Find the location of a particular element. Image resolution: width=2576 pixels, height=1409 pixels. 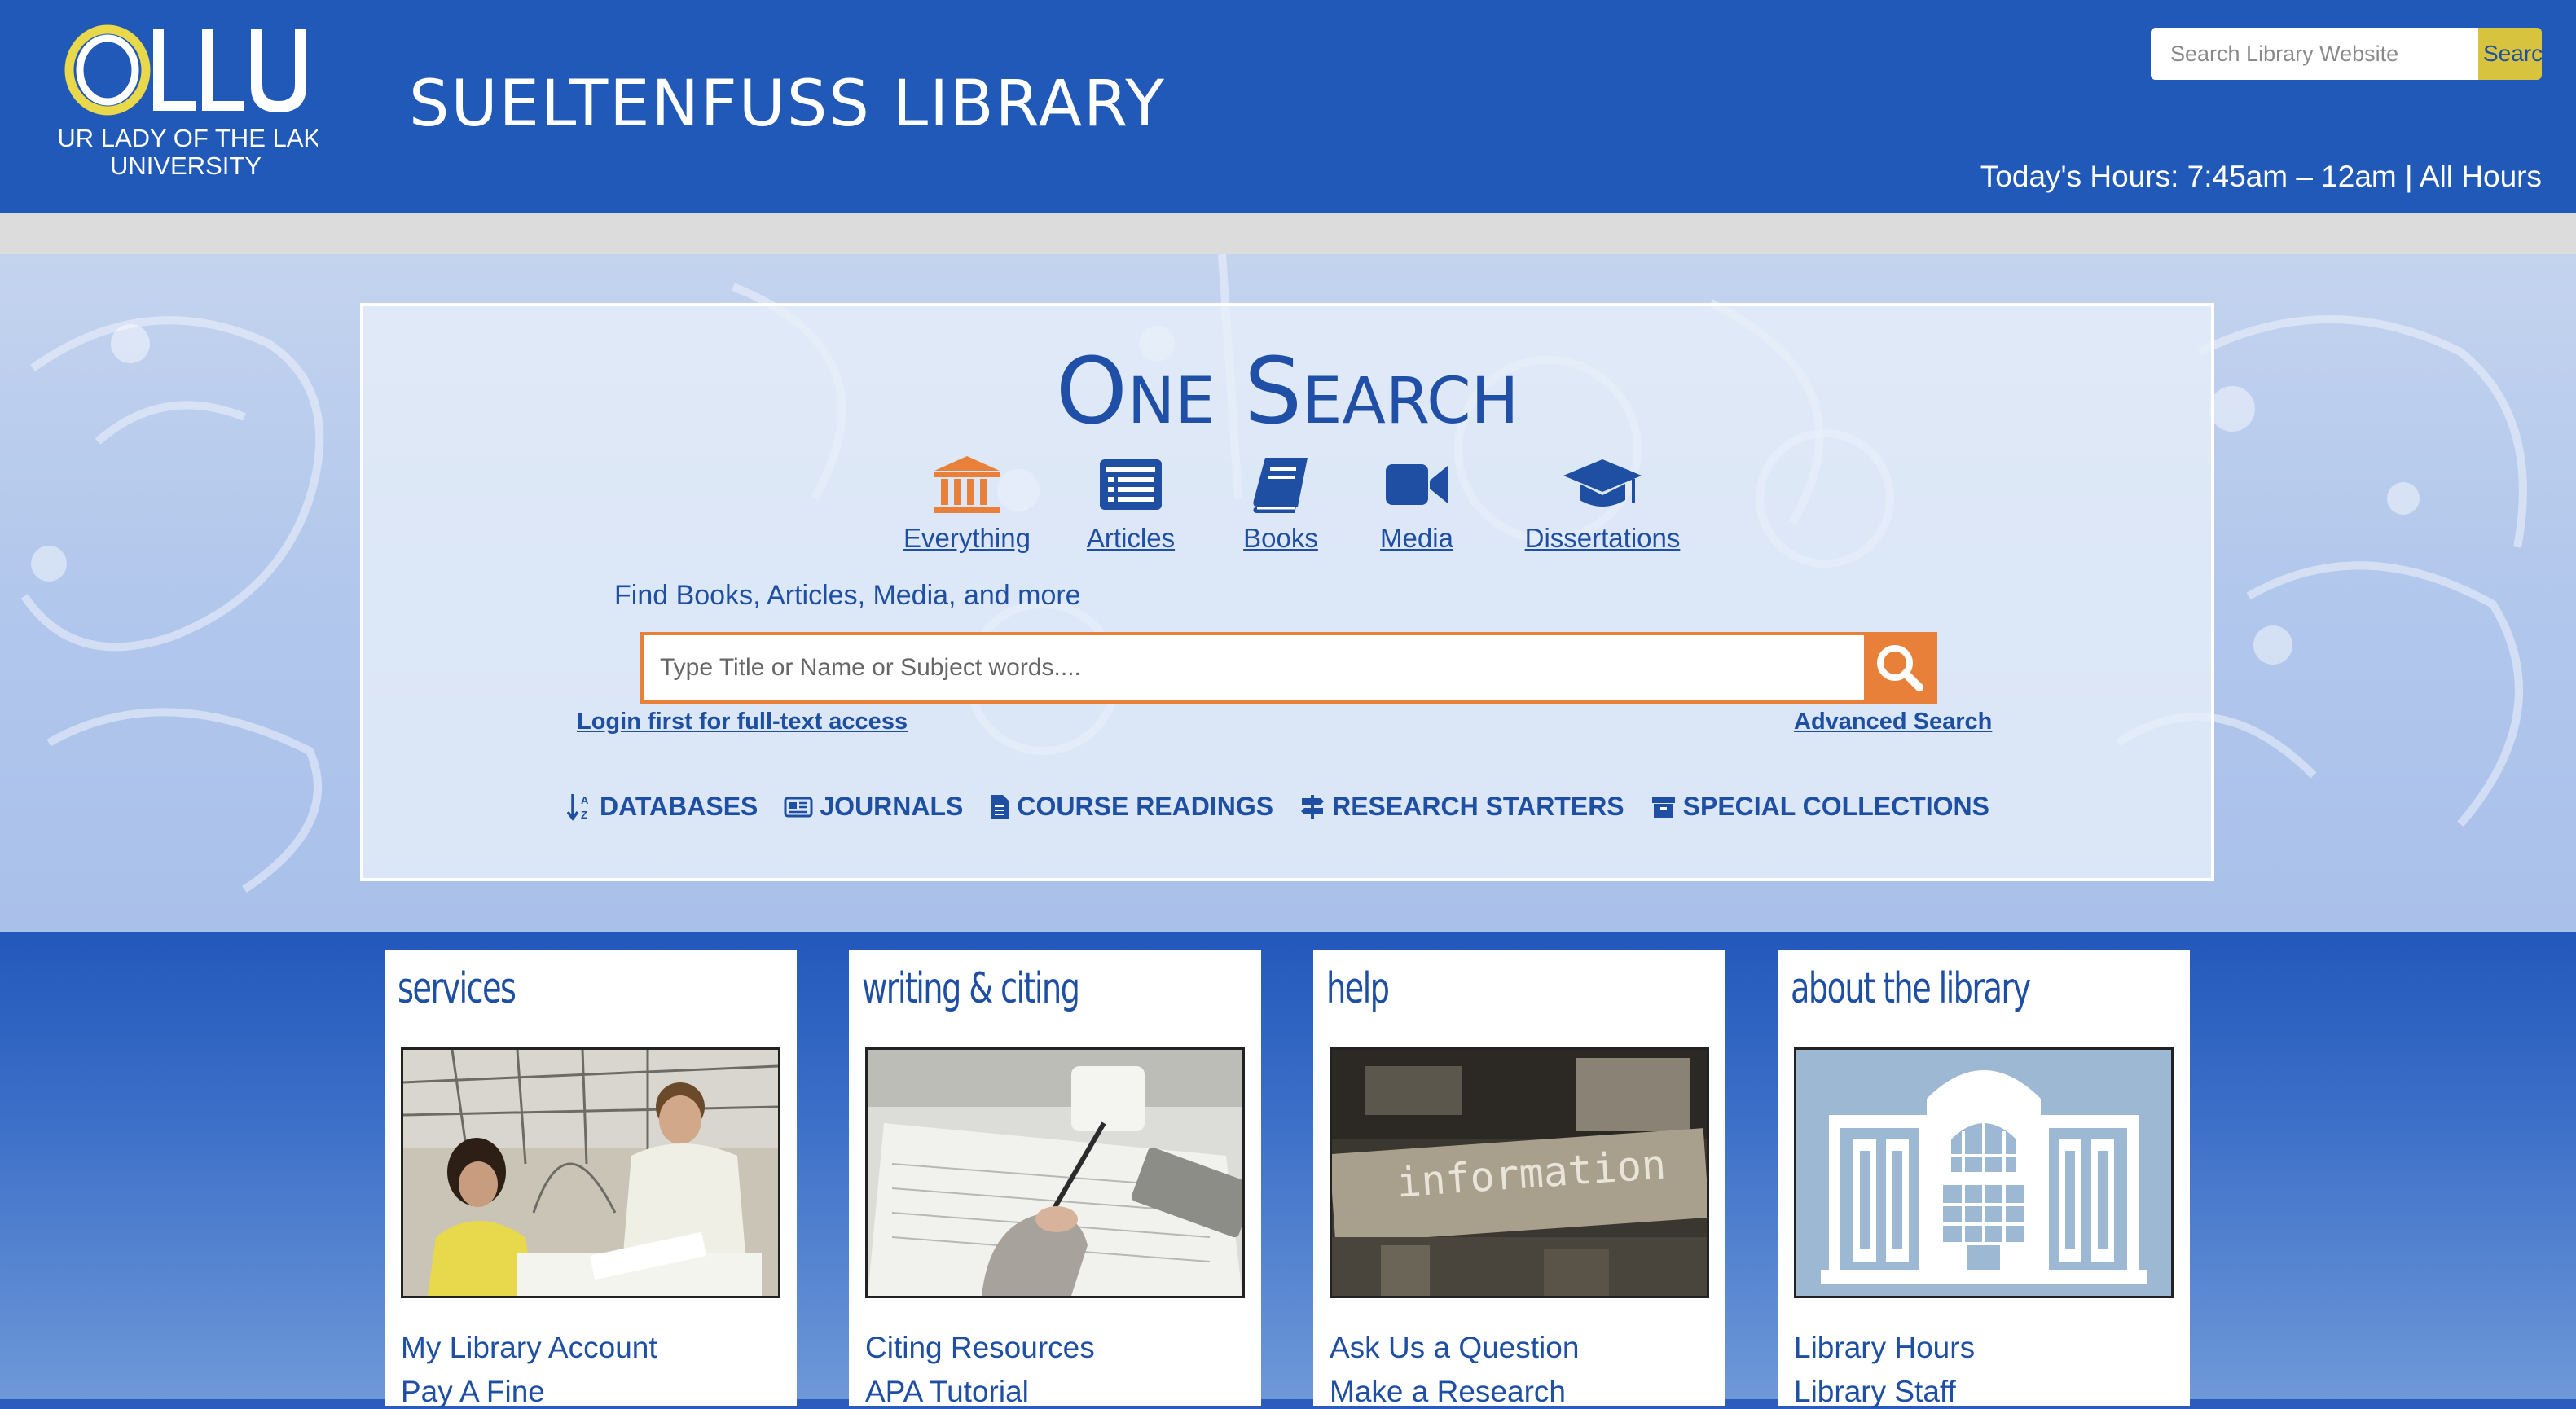

onesearch-submit-button is located at coordinates (1899, 667).